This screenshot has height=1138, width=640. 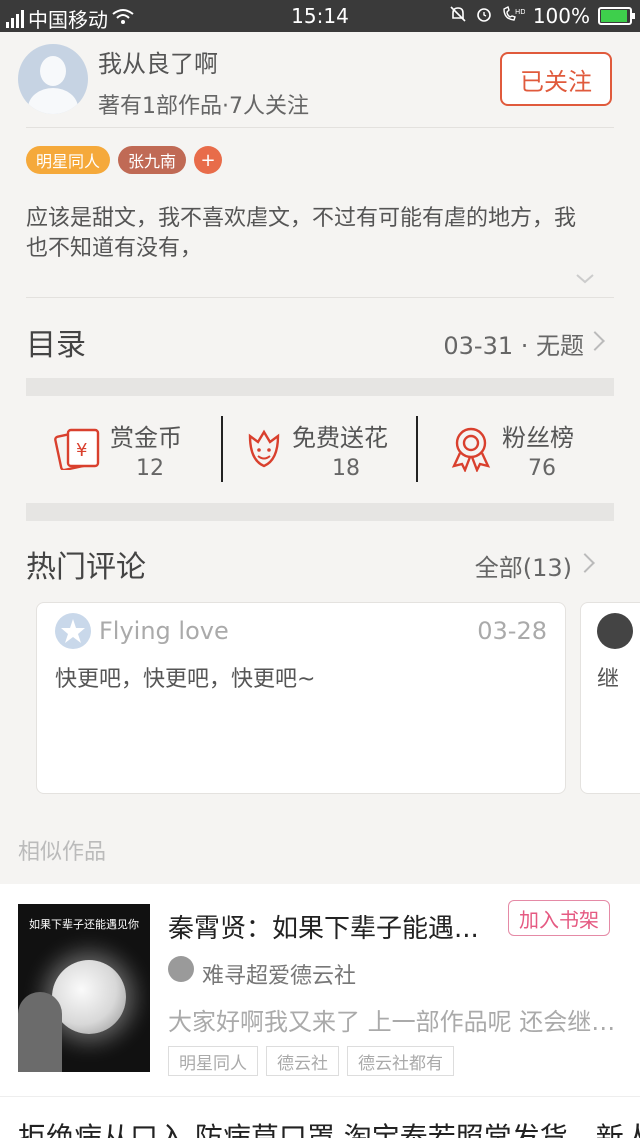 What do you see at coordinates (301, 233) in the screenshot?
I see `book-description: 应该是甜文，我不喜欢虐文，不过有可能有虐的地方，我也不知道有没有，` at bounding box center [301, 233].